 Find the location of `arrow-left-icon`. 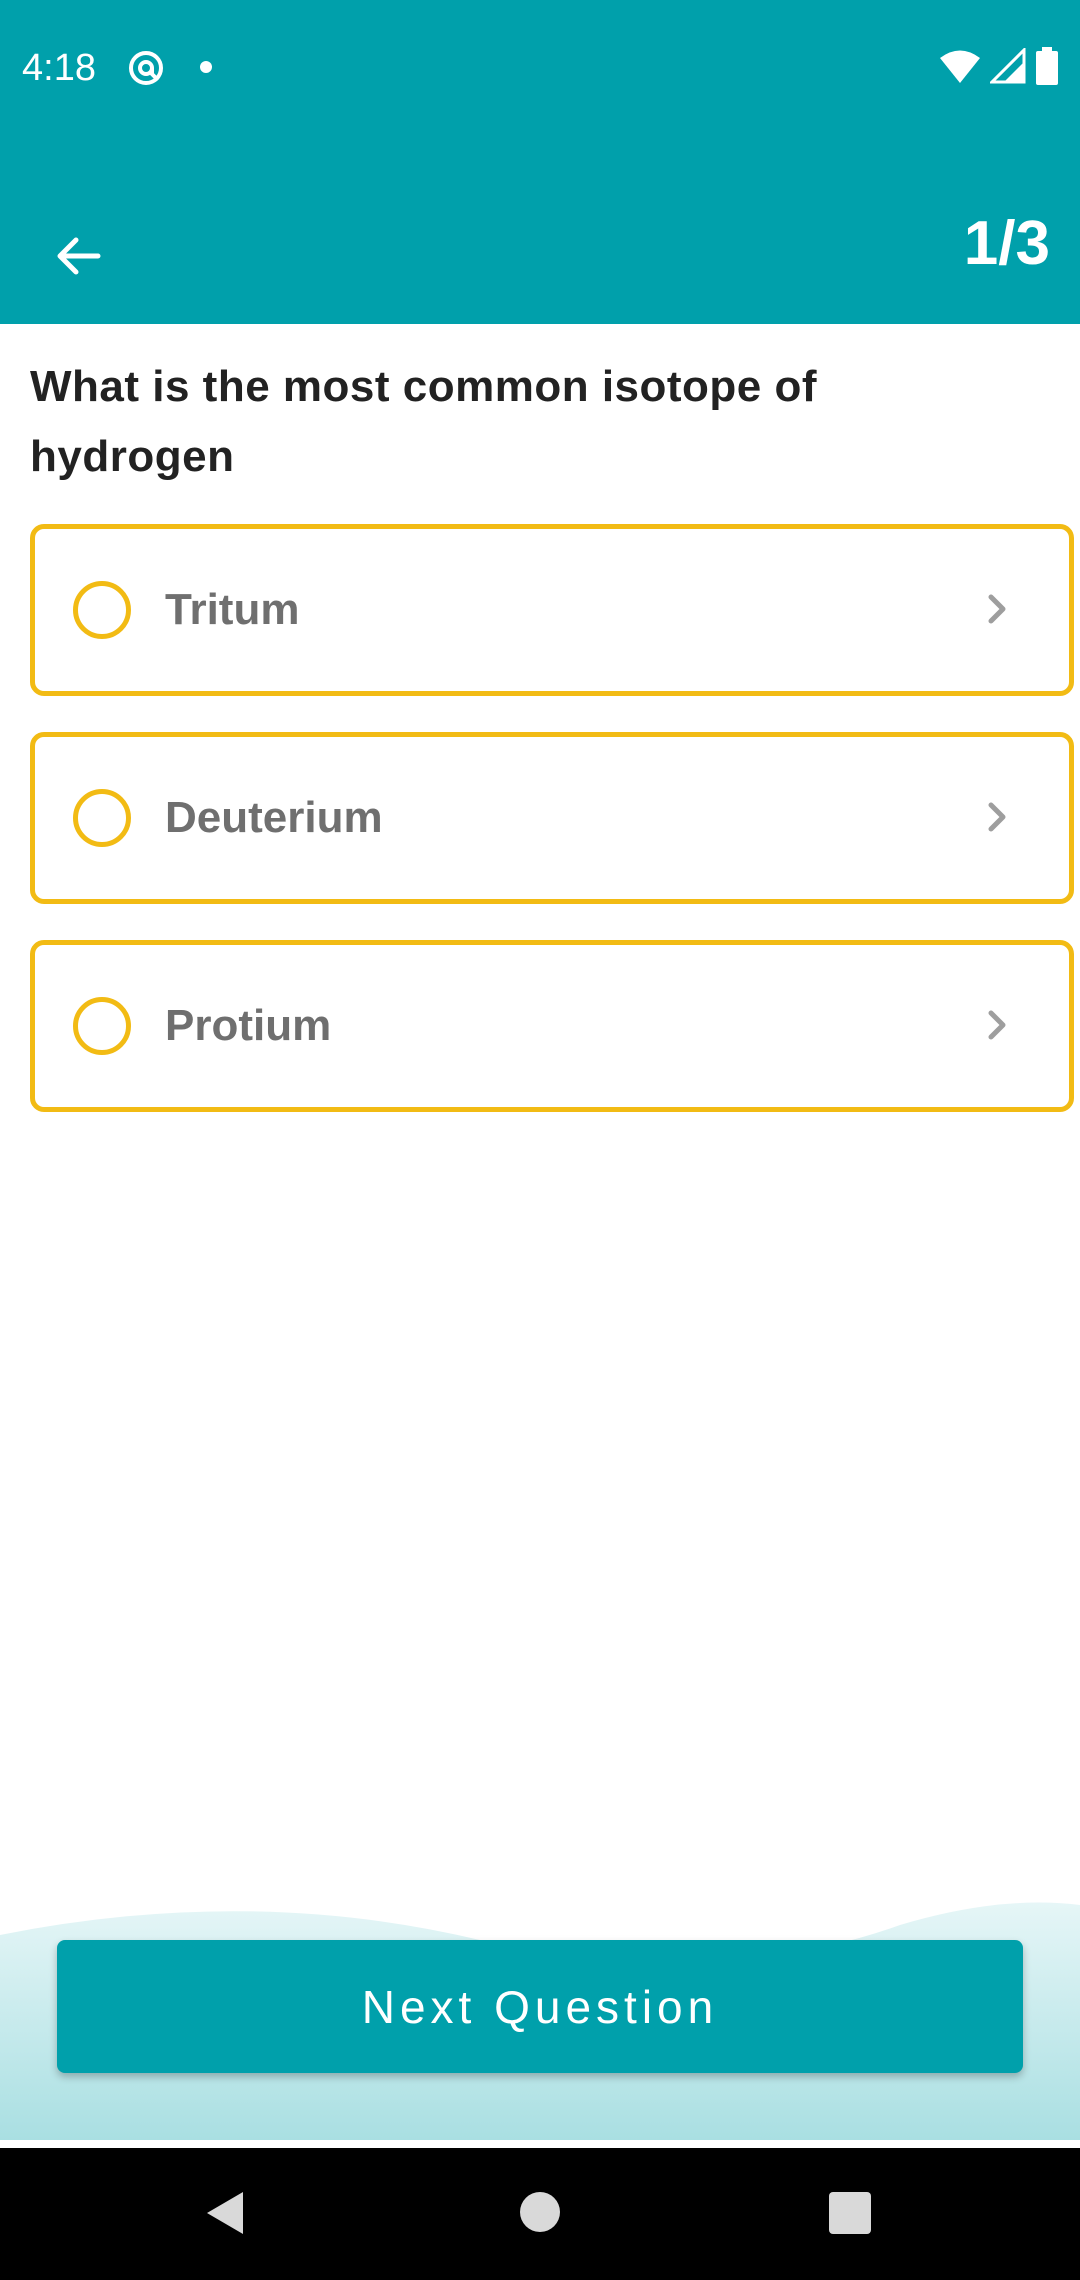

arrow-left-icon is located at coordinates (78, 256).